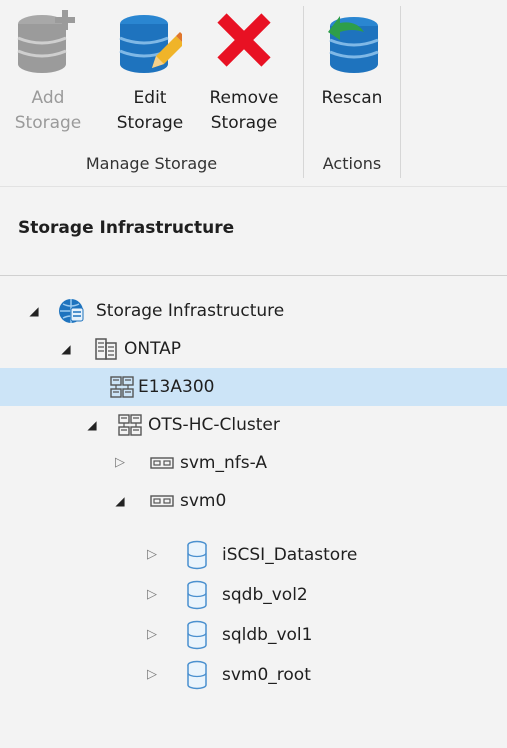 This screenshot has width=507, height=748. What do you see at coordinates (266, 675) in the screenshot?
I see `tree-node-label: svm0_root` at bounding box center [266, 675].